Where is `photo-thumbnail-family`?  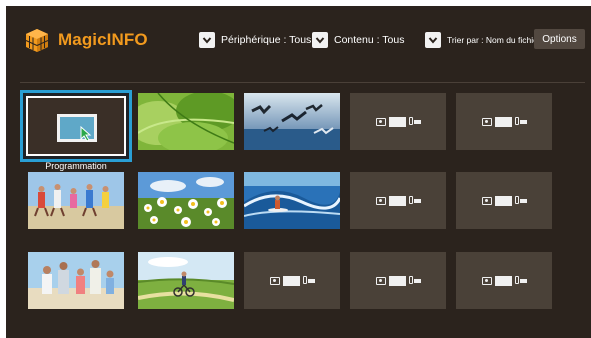 photo-thumbnail-family is located at coordinates (76, 280).